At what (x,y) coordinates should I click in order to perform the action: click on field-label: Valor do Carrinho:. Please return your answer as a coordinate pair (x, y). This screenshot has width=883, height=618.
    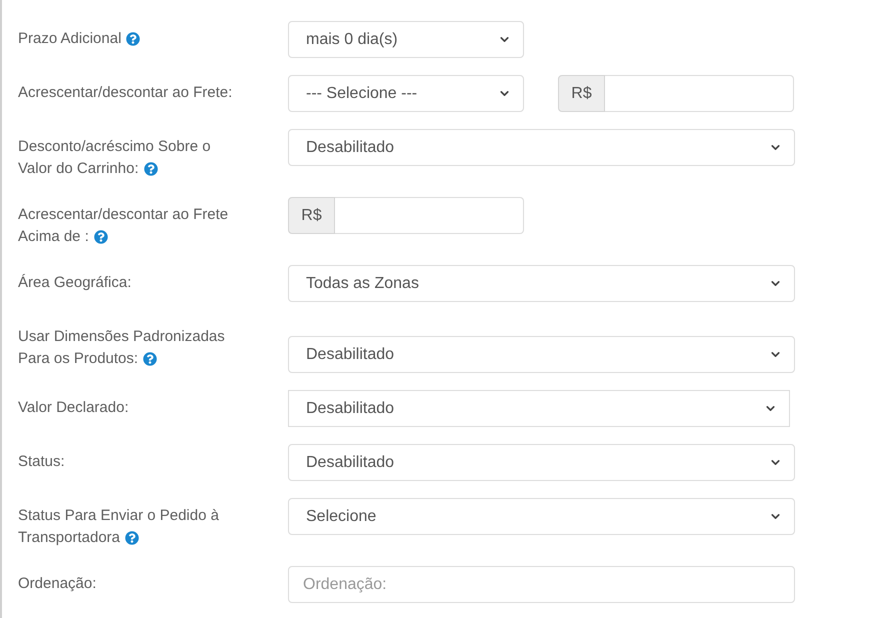
    Looking at the image, I should click on (78, 169).